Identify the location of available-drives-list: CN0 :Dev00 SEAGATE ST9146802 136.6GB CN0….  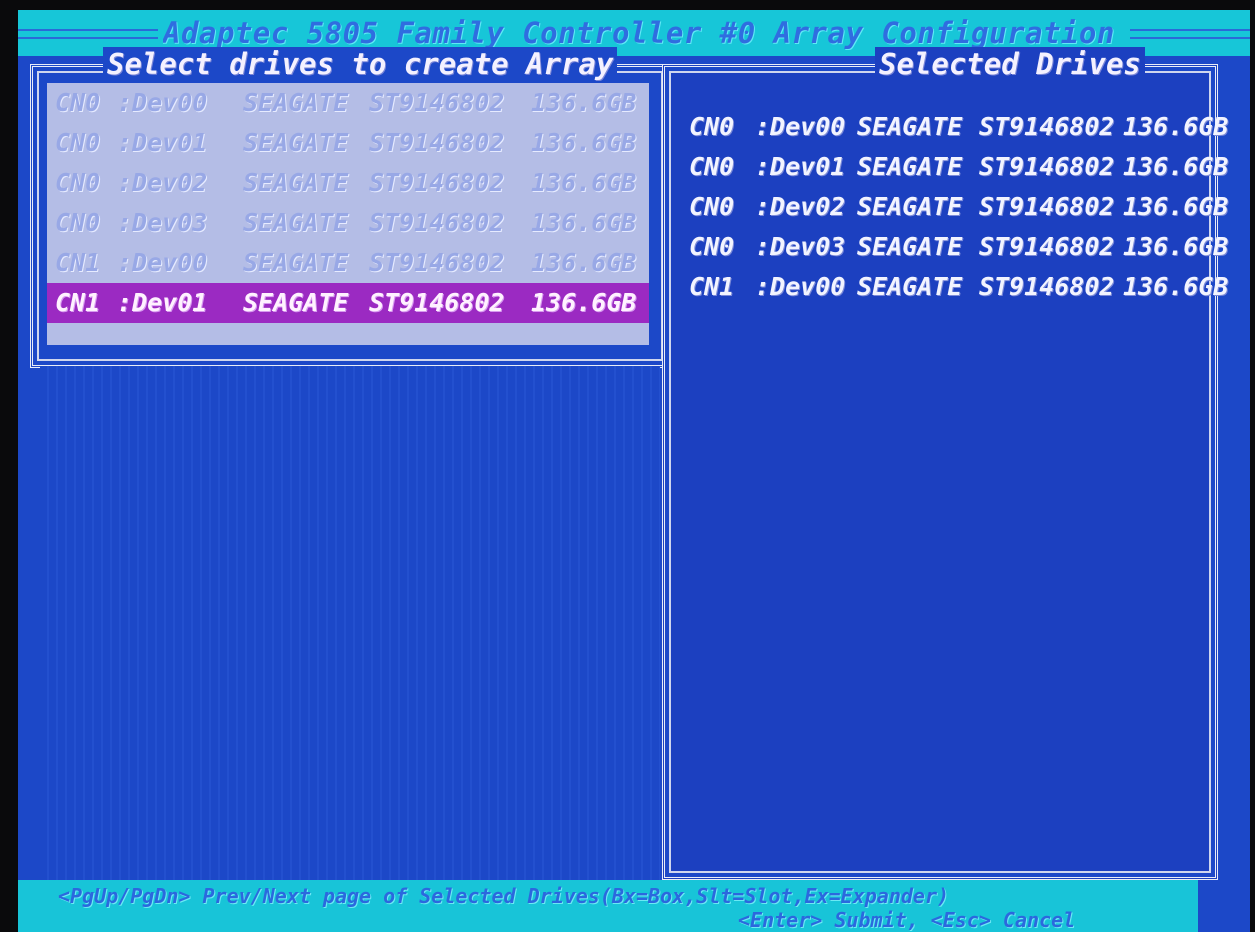
(348, 214).